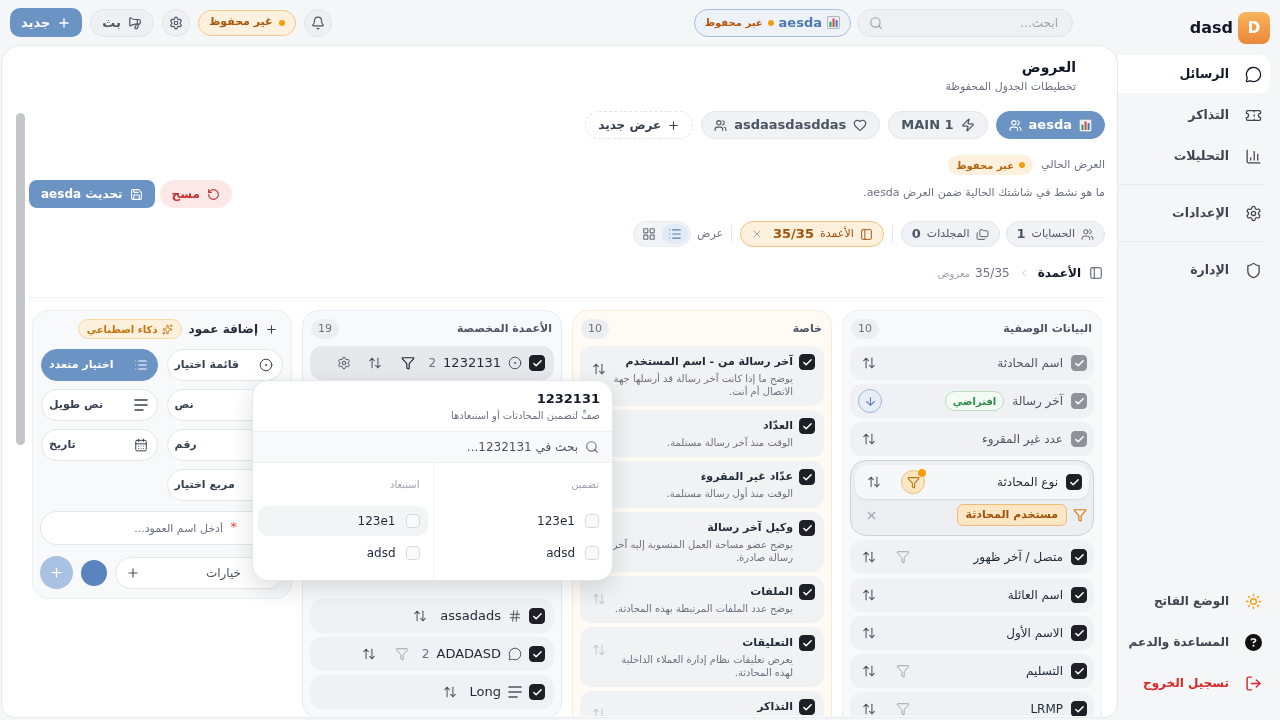 The height and width of the screenshot is (720, 1280). What do you see at coordinates (767, 643) in the screenshot?
I see `column-title: التعليقات` at bounding box center [767, 643].